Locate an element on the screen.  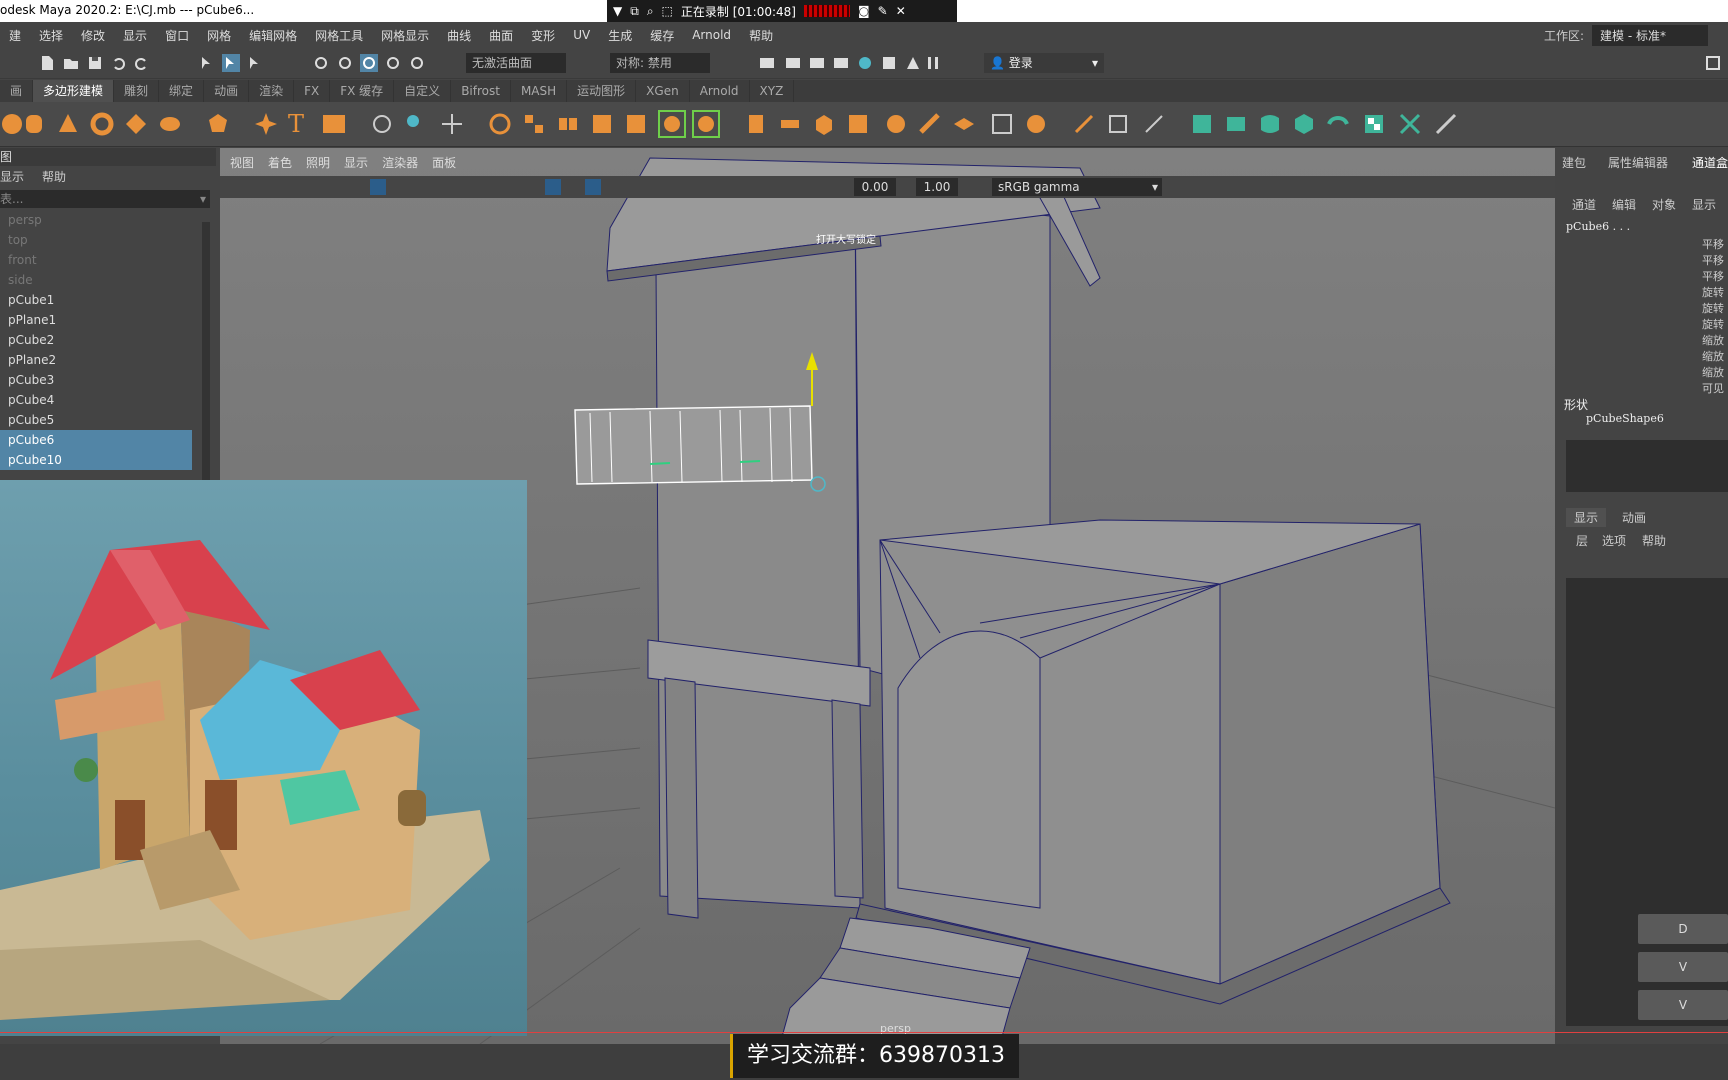
poly-plane-icon is located at coordinates (136, 124).